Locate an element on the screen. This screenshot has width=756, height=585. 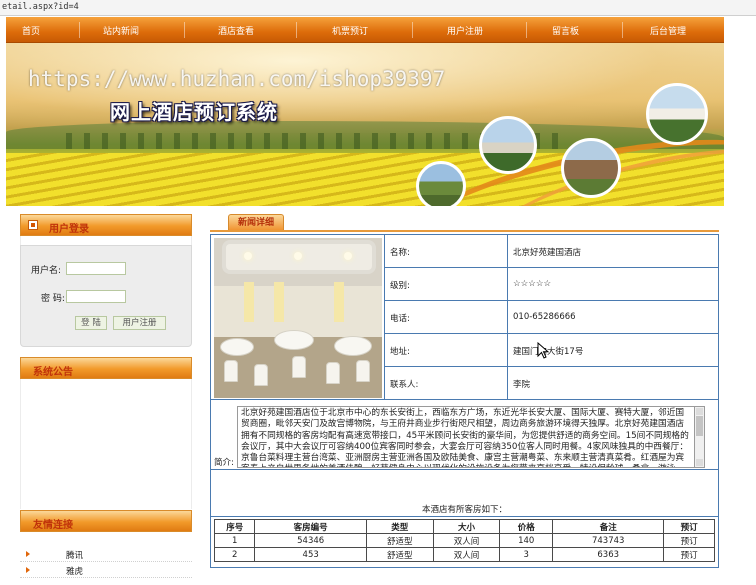
links-heading: 友情连接 is located at coordinates (53, 525).